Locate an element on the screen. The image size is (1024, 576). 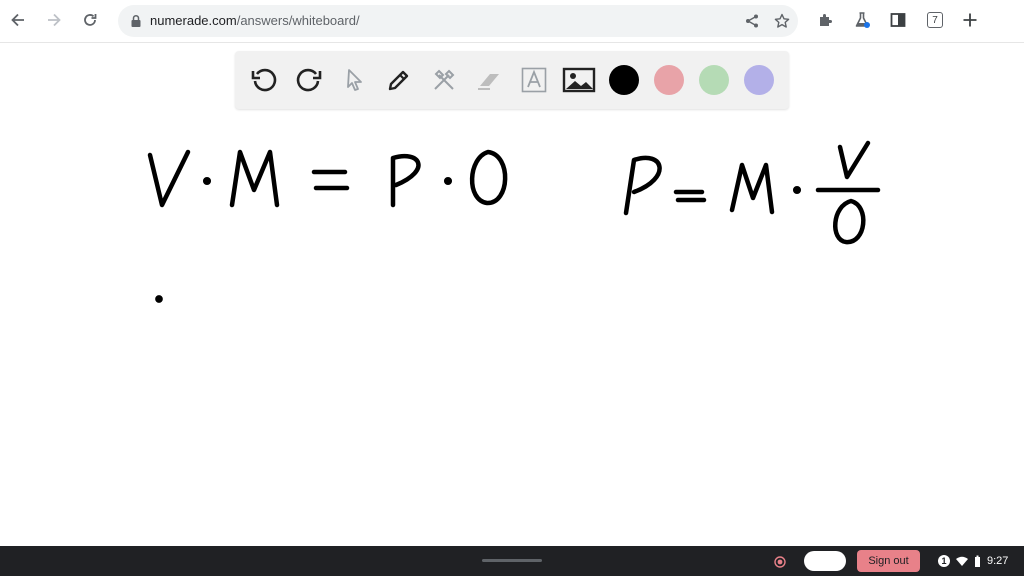
labs-flask-icon is located at coordinates (862, 20).